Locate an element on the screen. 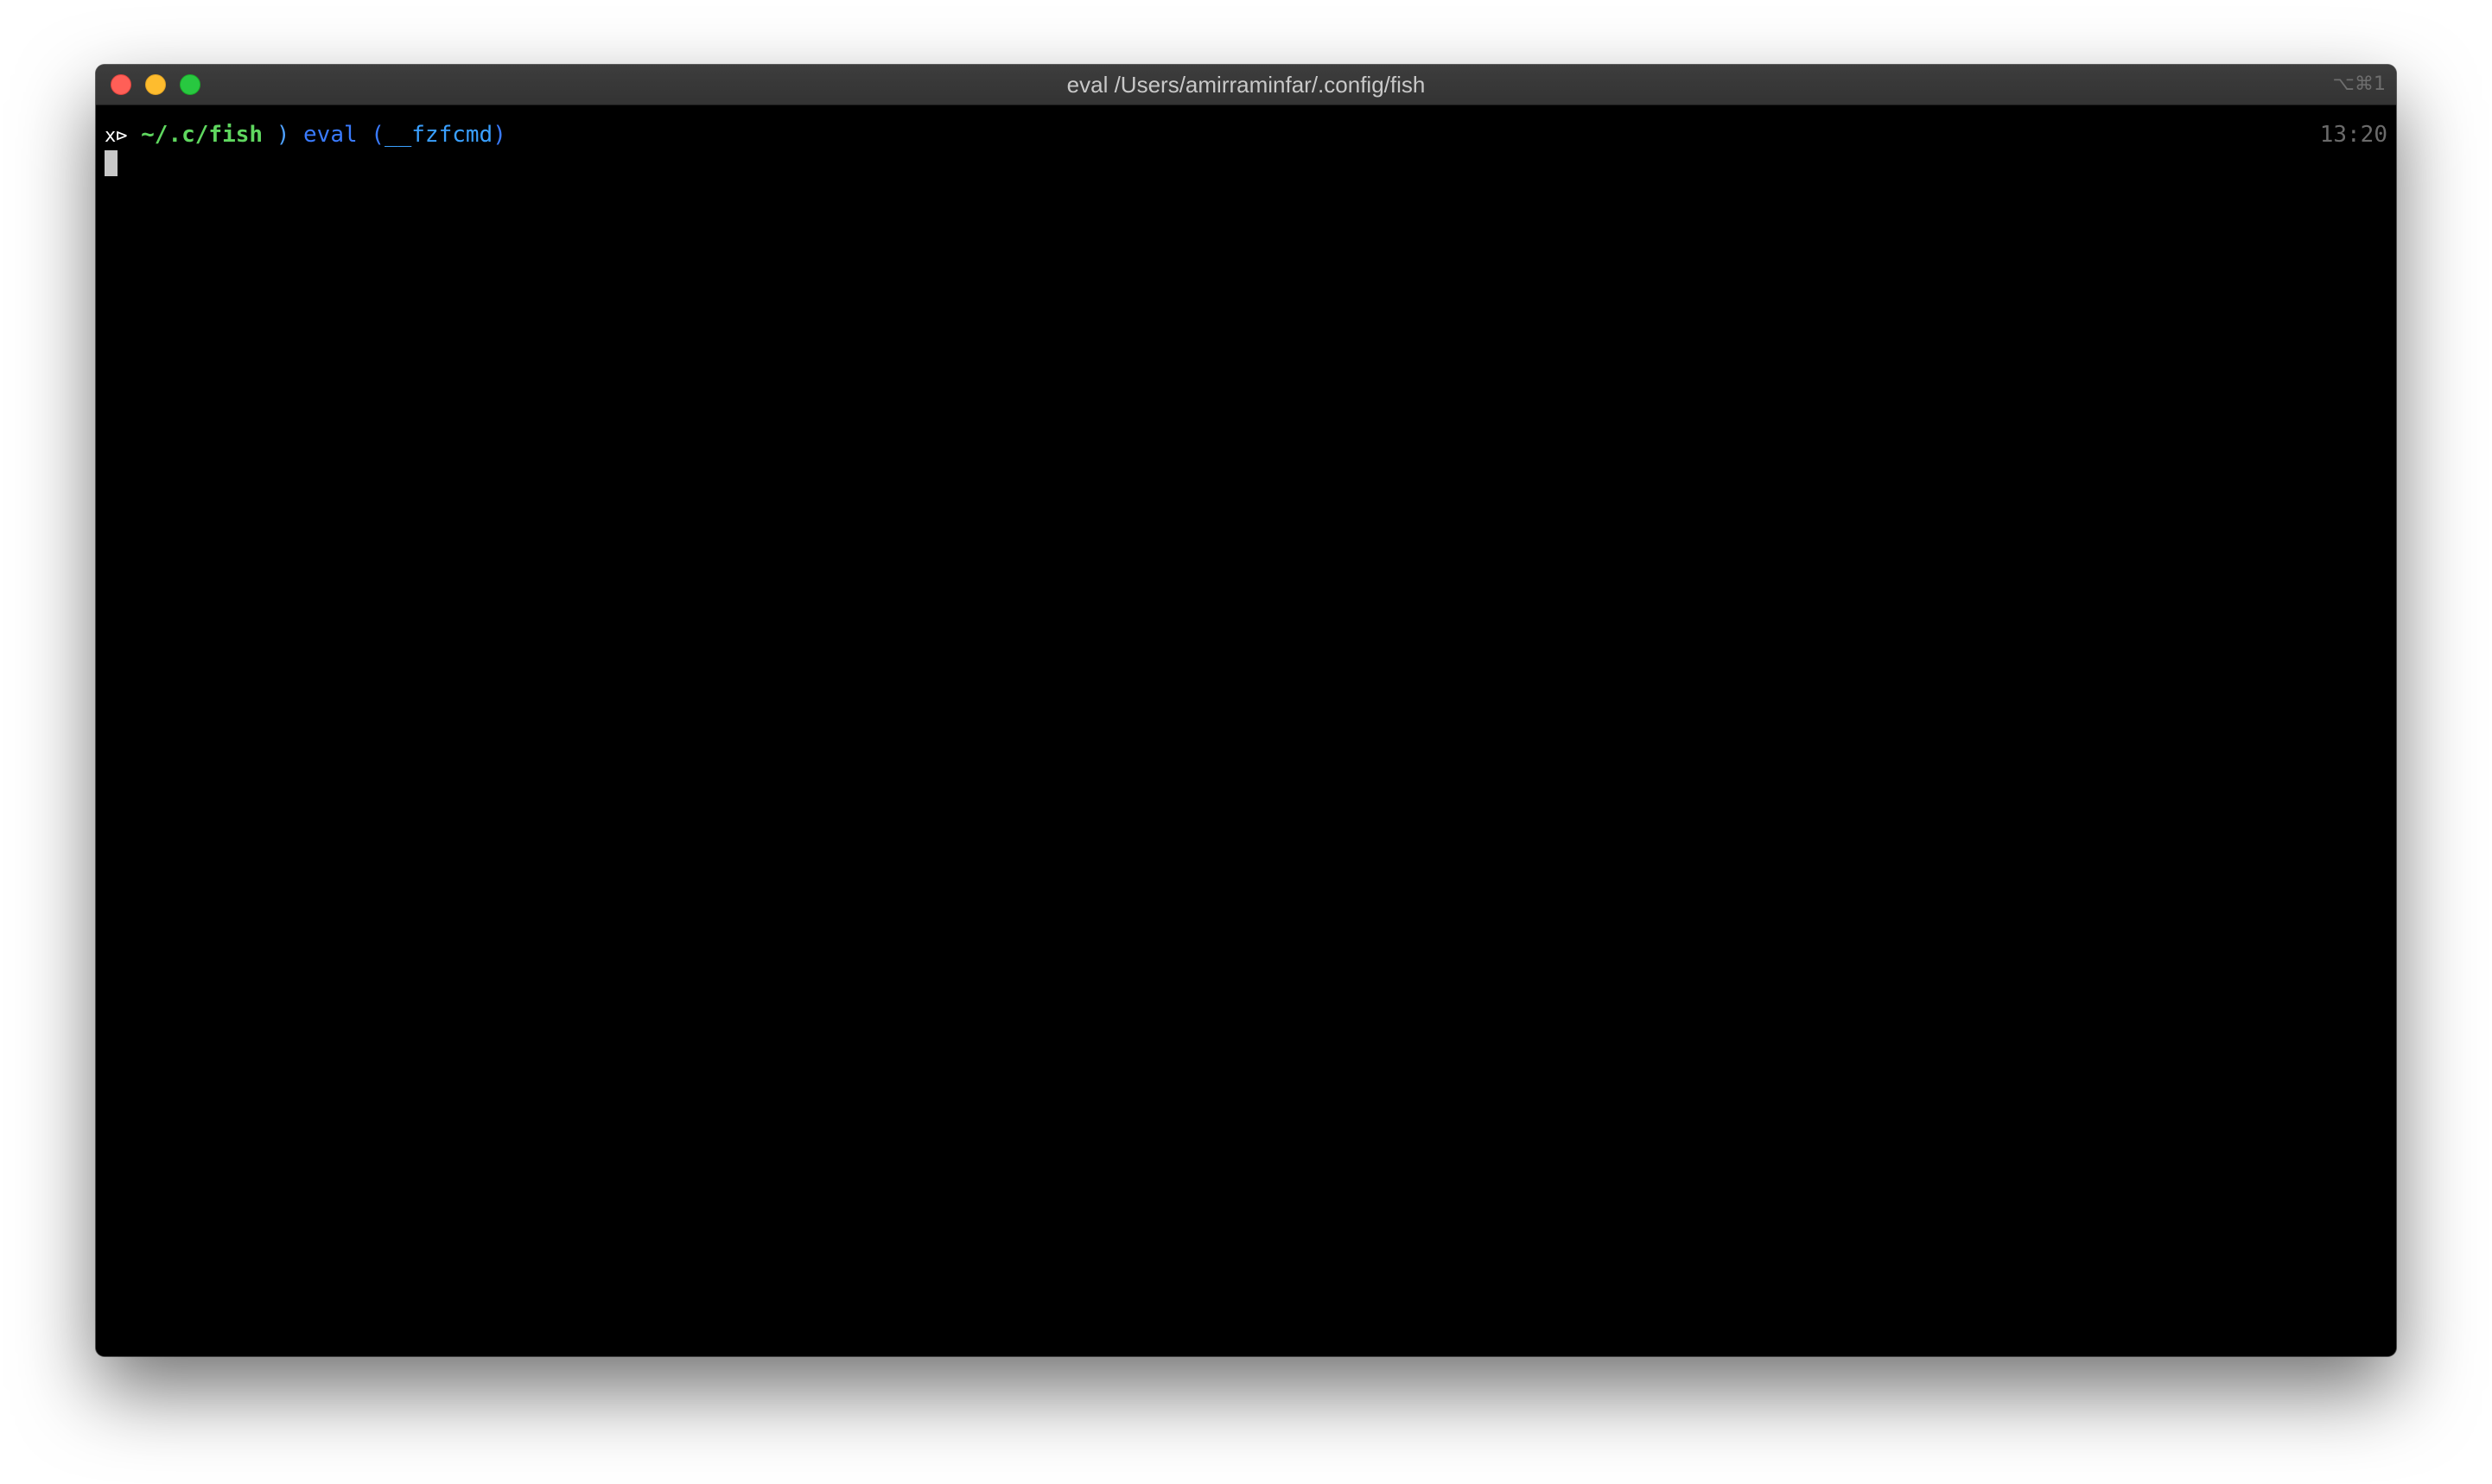  window-title: eval /Users/amirraminfar/.config/fish is located at coordinates (1246, 85).